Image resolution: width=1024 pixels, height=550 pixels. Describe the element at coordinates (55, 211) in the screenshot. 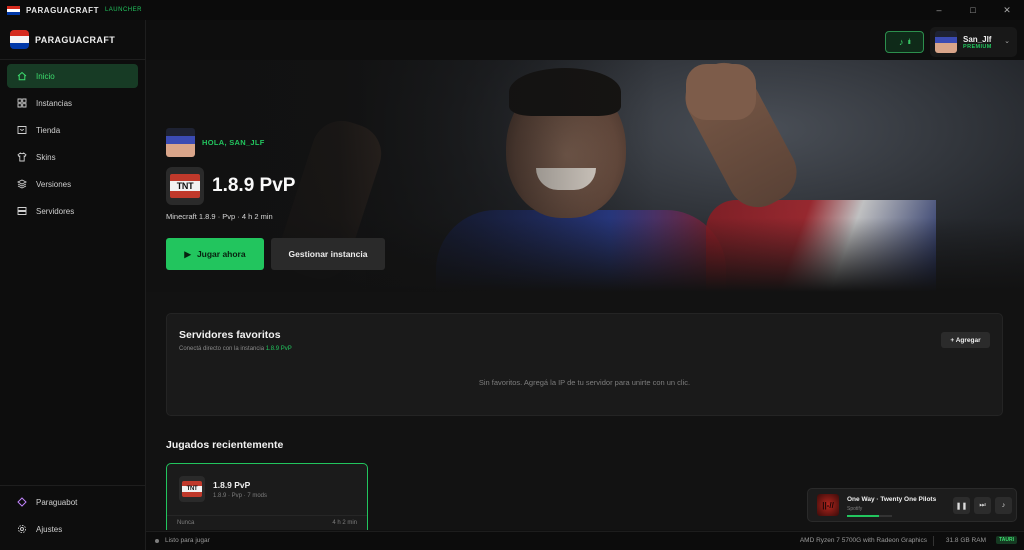

I see `sidebar-item-label: Servidores` at that location.